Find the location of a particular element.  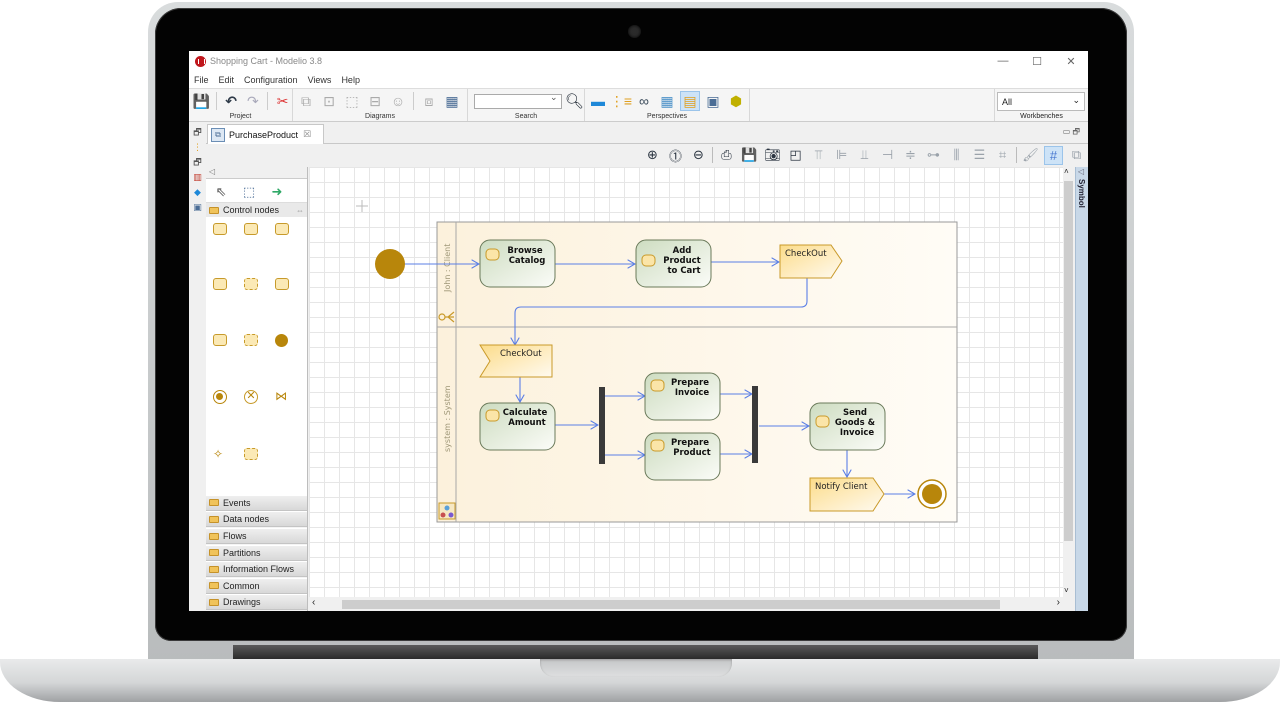

vertical-scroll-thumb is located at coordinates (1068, 361).